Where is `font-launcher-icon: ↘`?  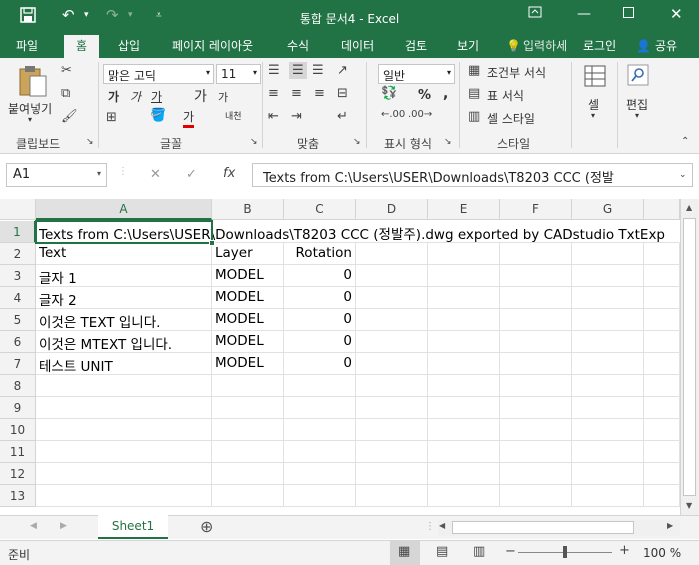
font-launcher-icon: ↘ is located at coordinates (254, 142).